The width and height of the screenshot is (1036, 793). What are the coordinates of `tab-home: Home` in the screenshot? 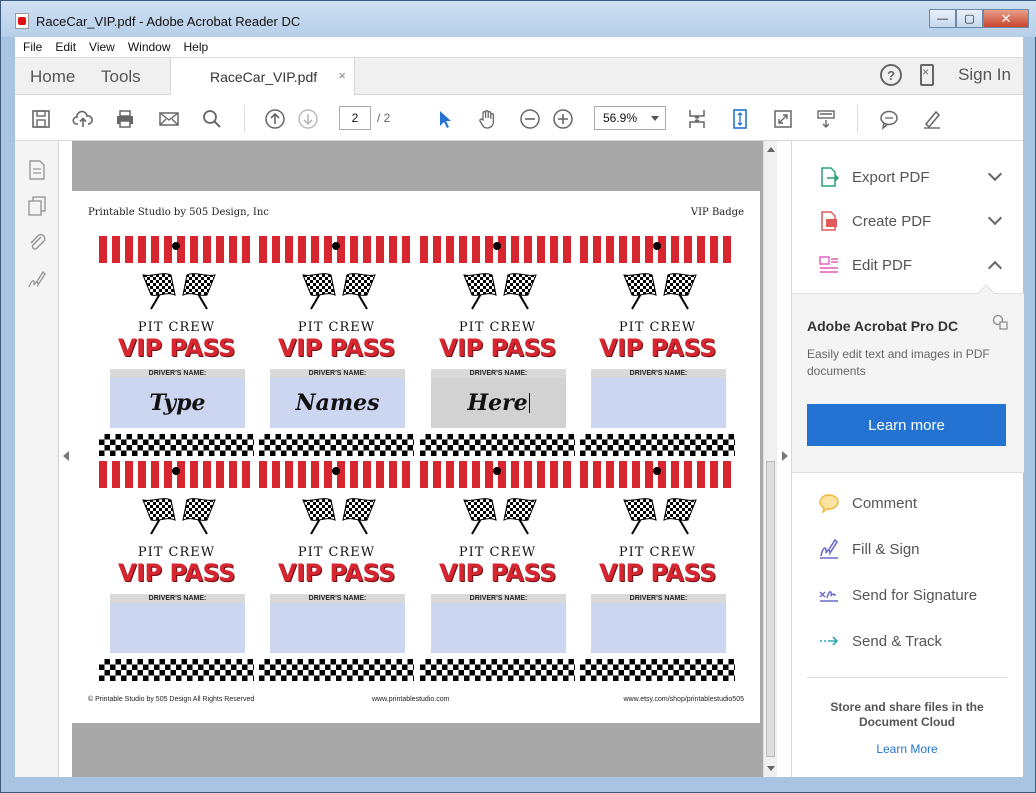 It's located at (52, 77).